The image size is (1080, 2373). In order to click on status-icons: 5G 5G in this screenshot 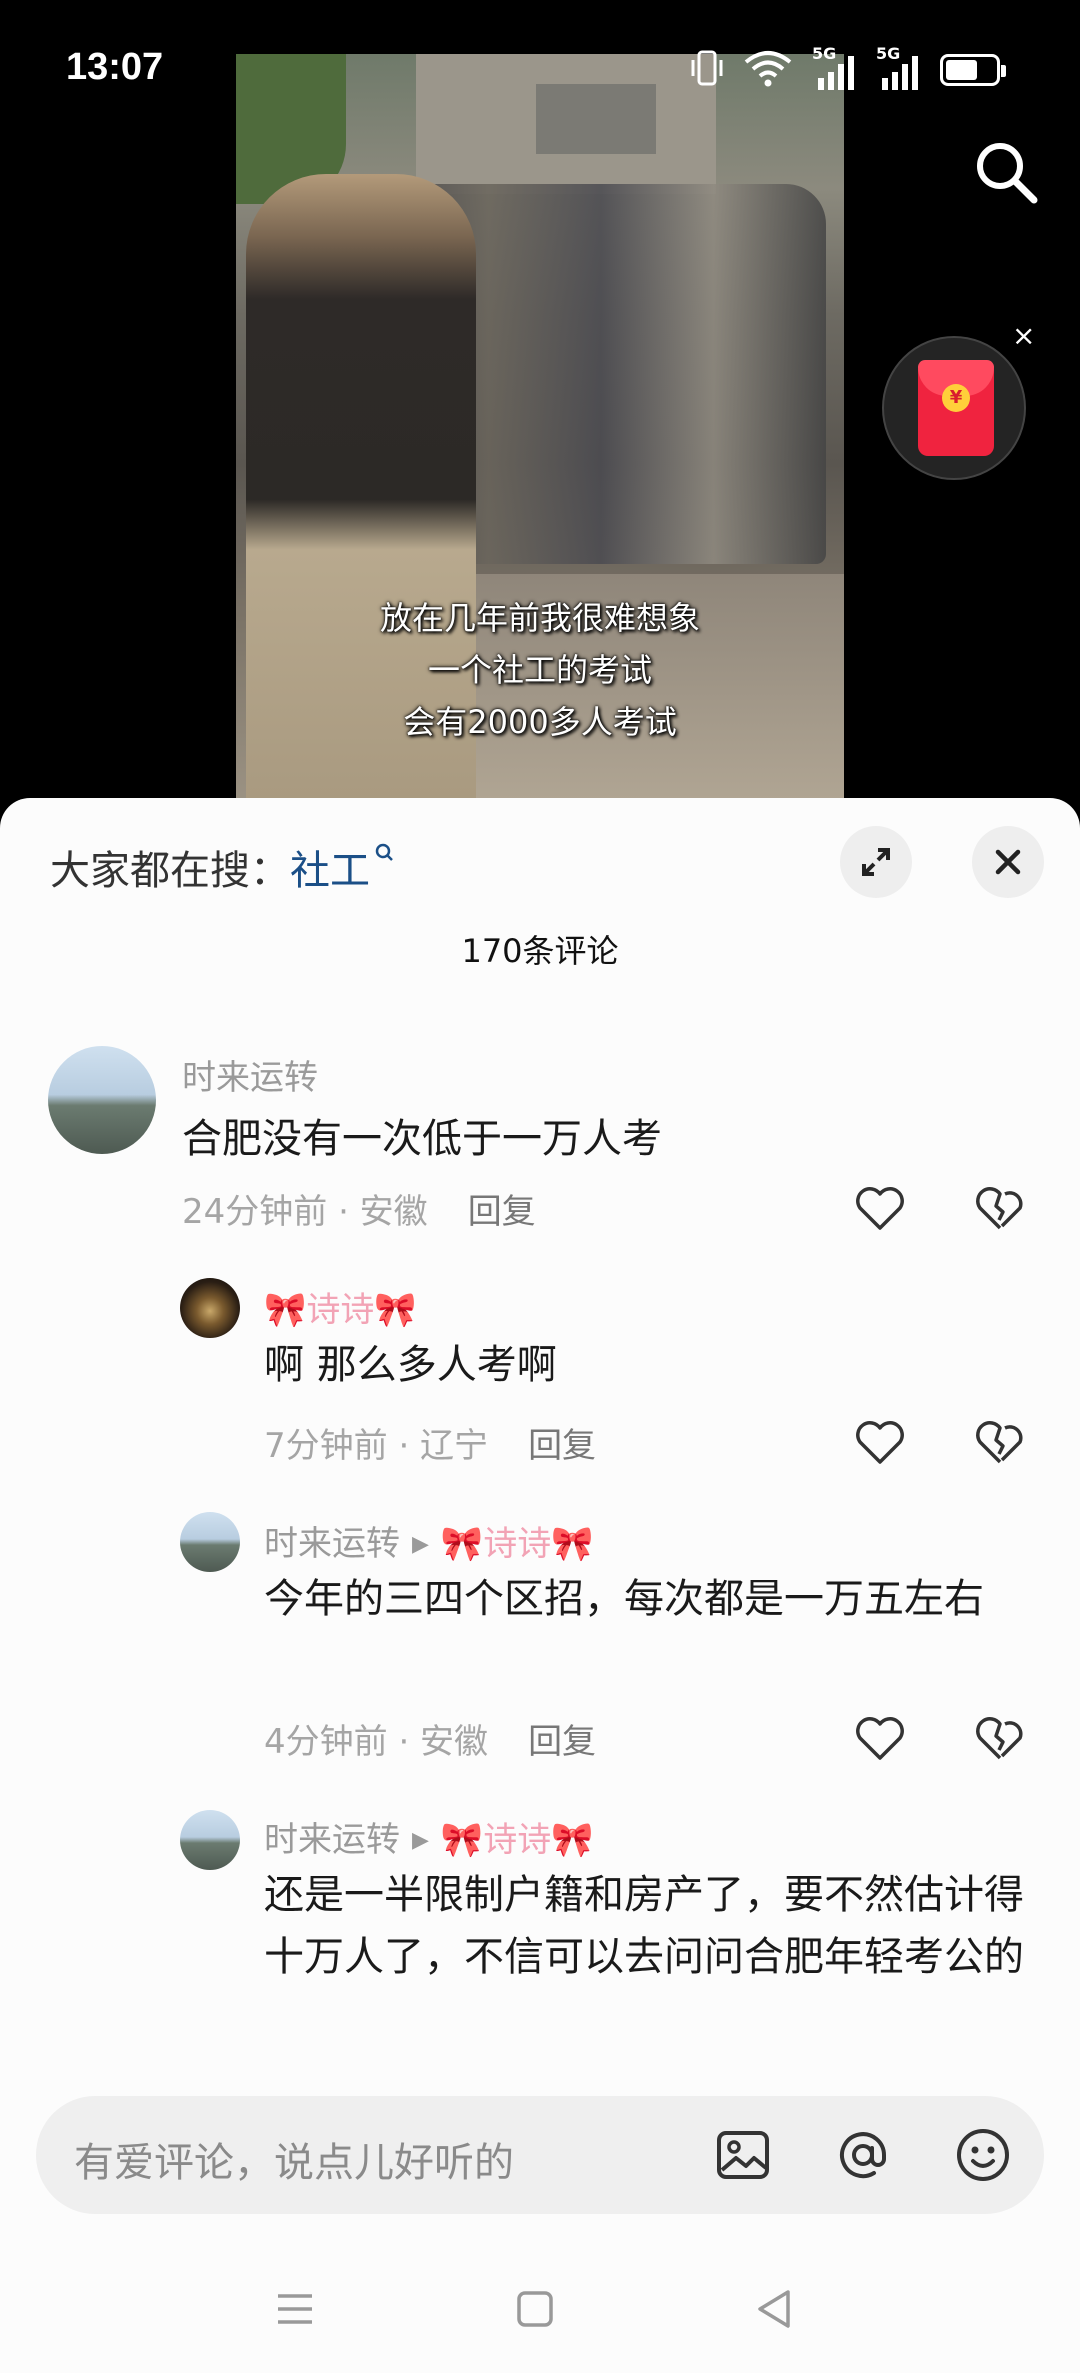, I will do `click(848, 68)`.